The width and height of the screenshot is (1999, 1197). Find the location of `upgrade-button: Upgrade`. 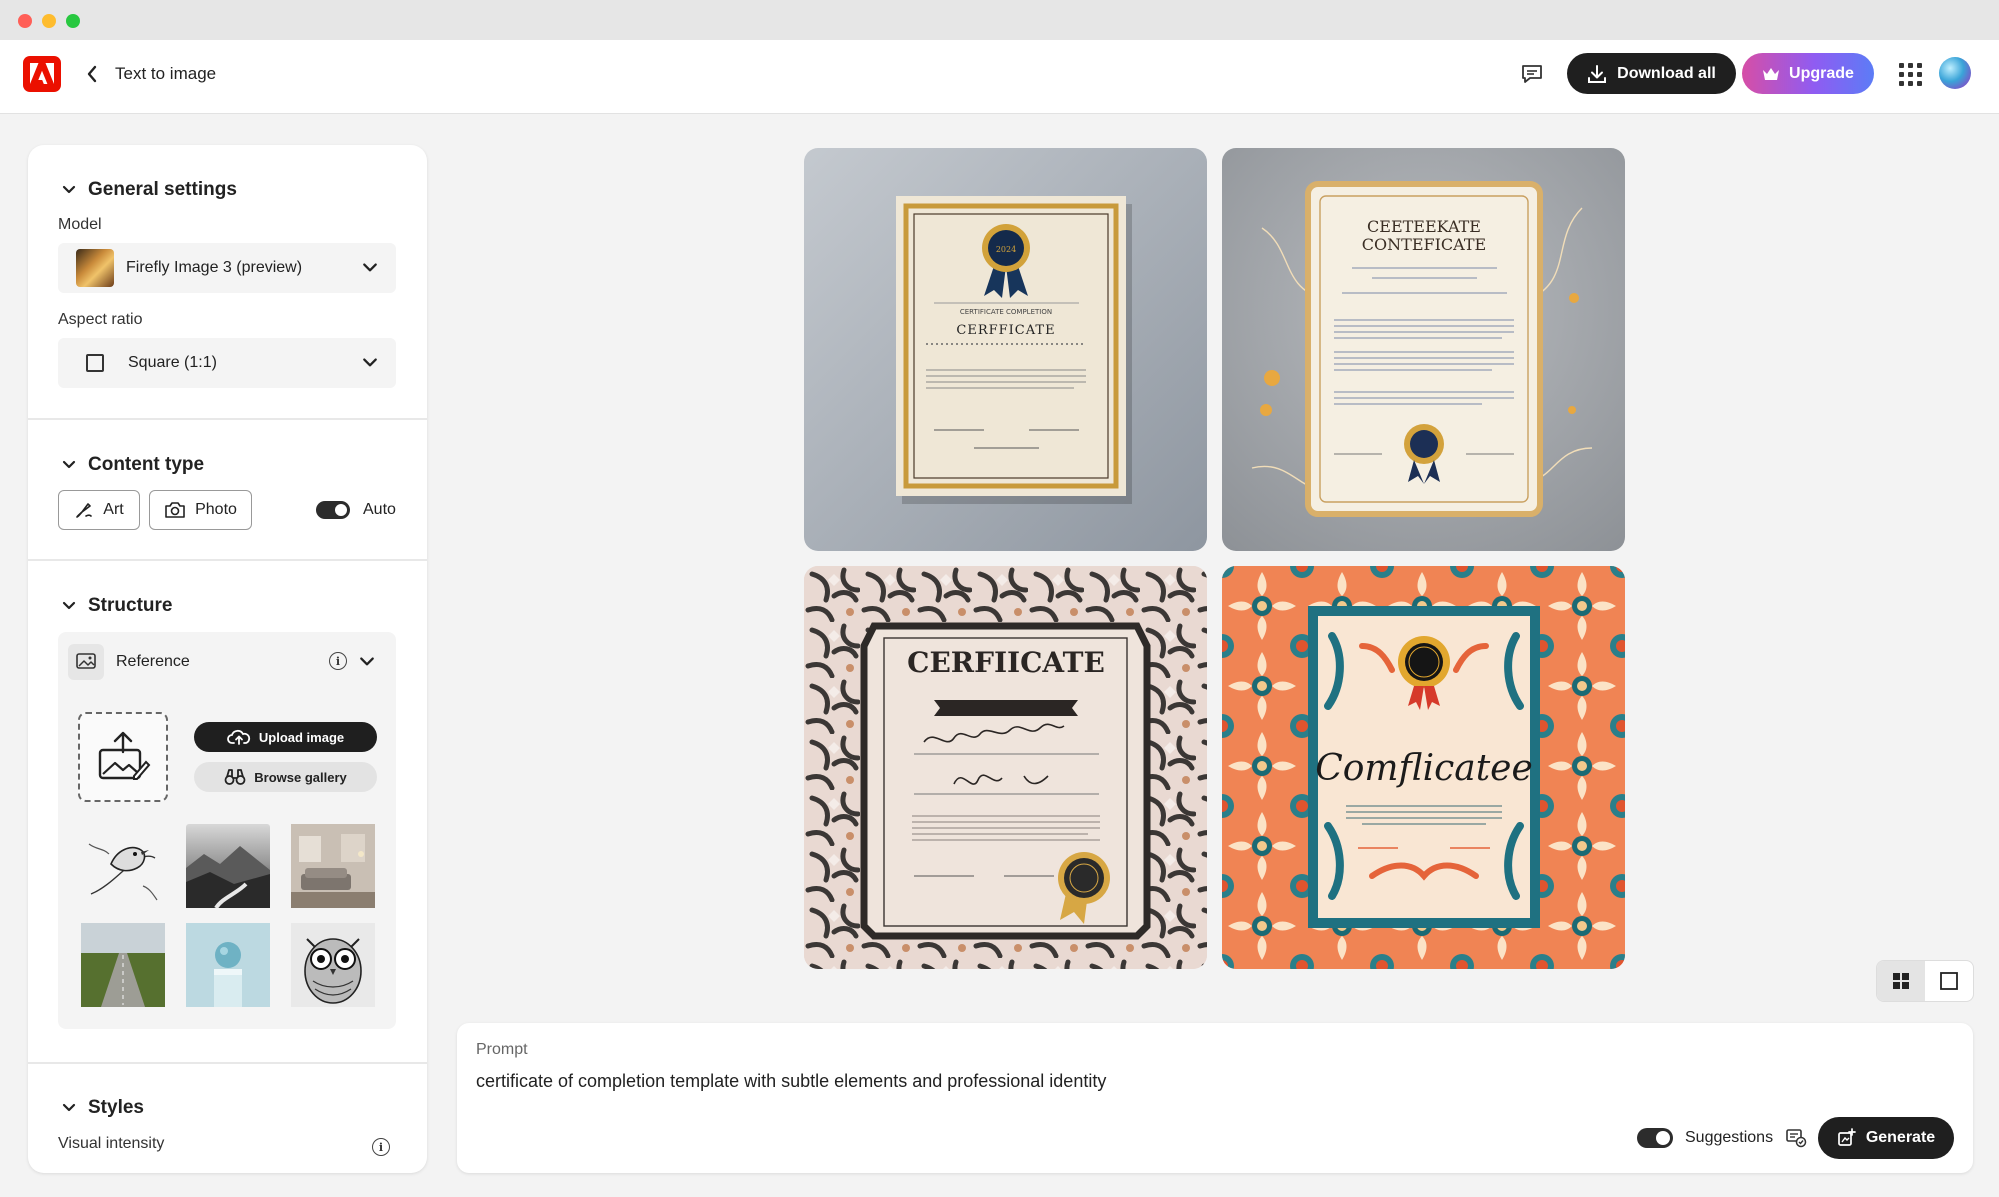

upgrade-button: Upgrade is located at coordinates (1808, 73).